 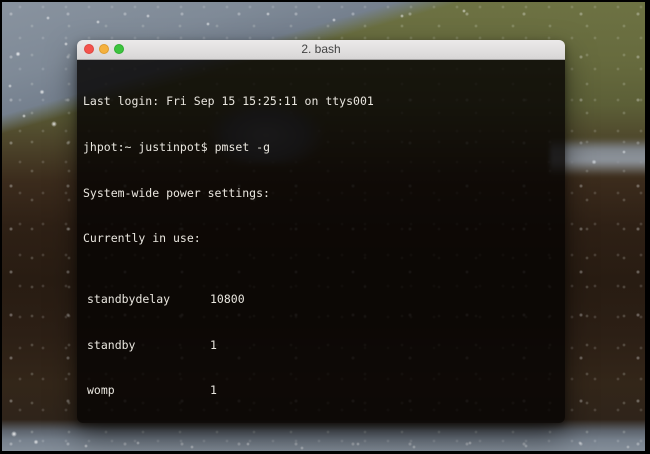 I want to click on setting-row: standbydelay 10800, so click(x=321, y=299).